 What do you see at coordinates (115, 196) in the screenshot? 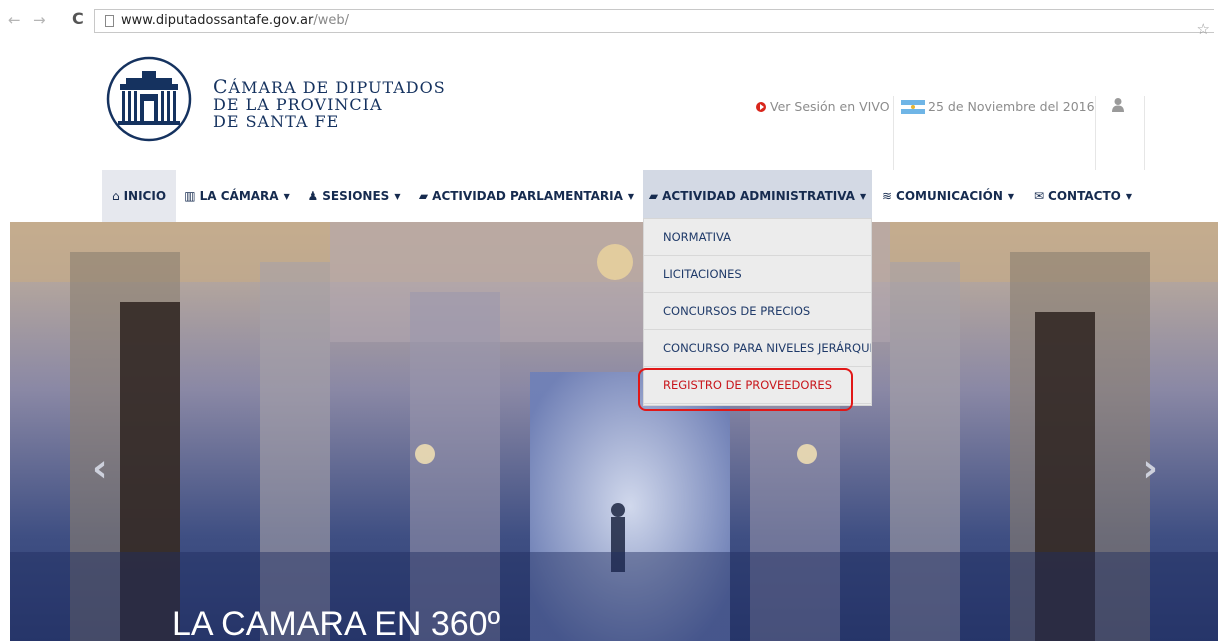
I see `home-icon: ⌂` at bounding box center [115, 196].